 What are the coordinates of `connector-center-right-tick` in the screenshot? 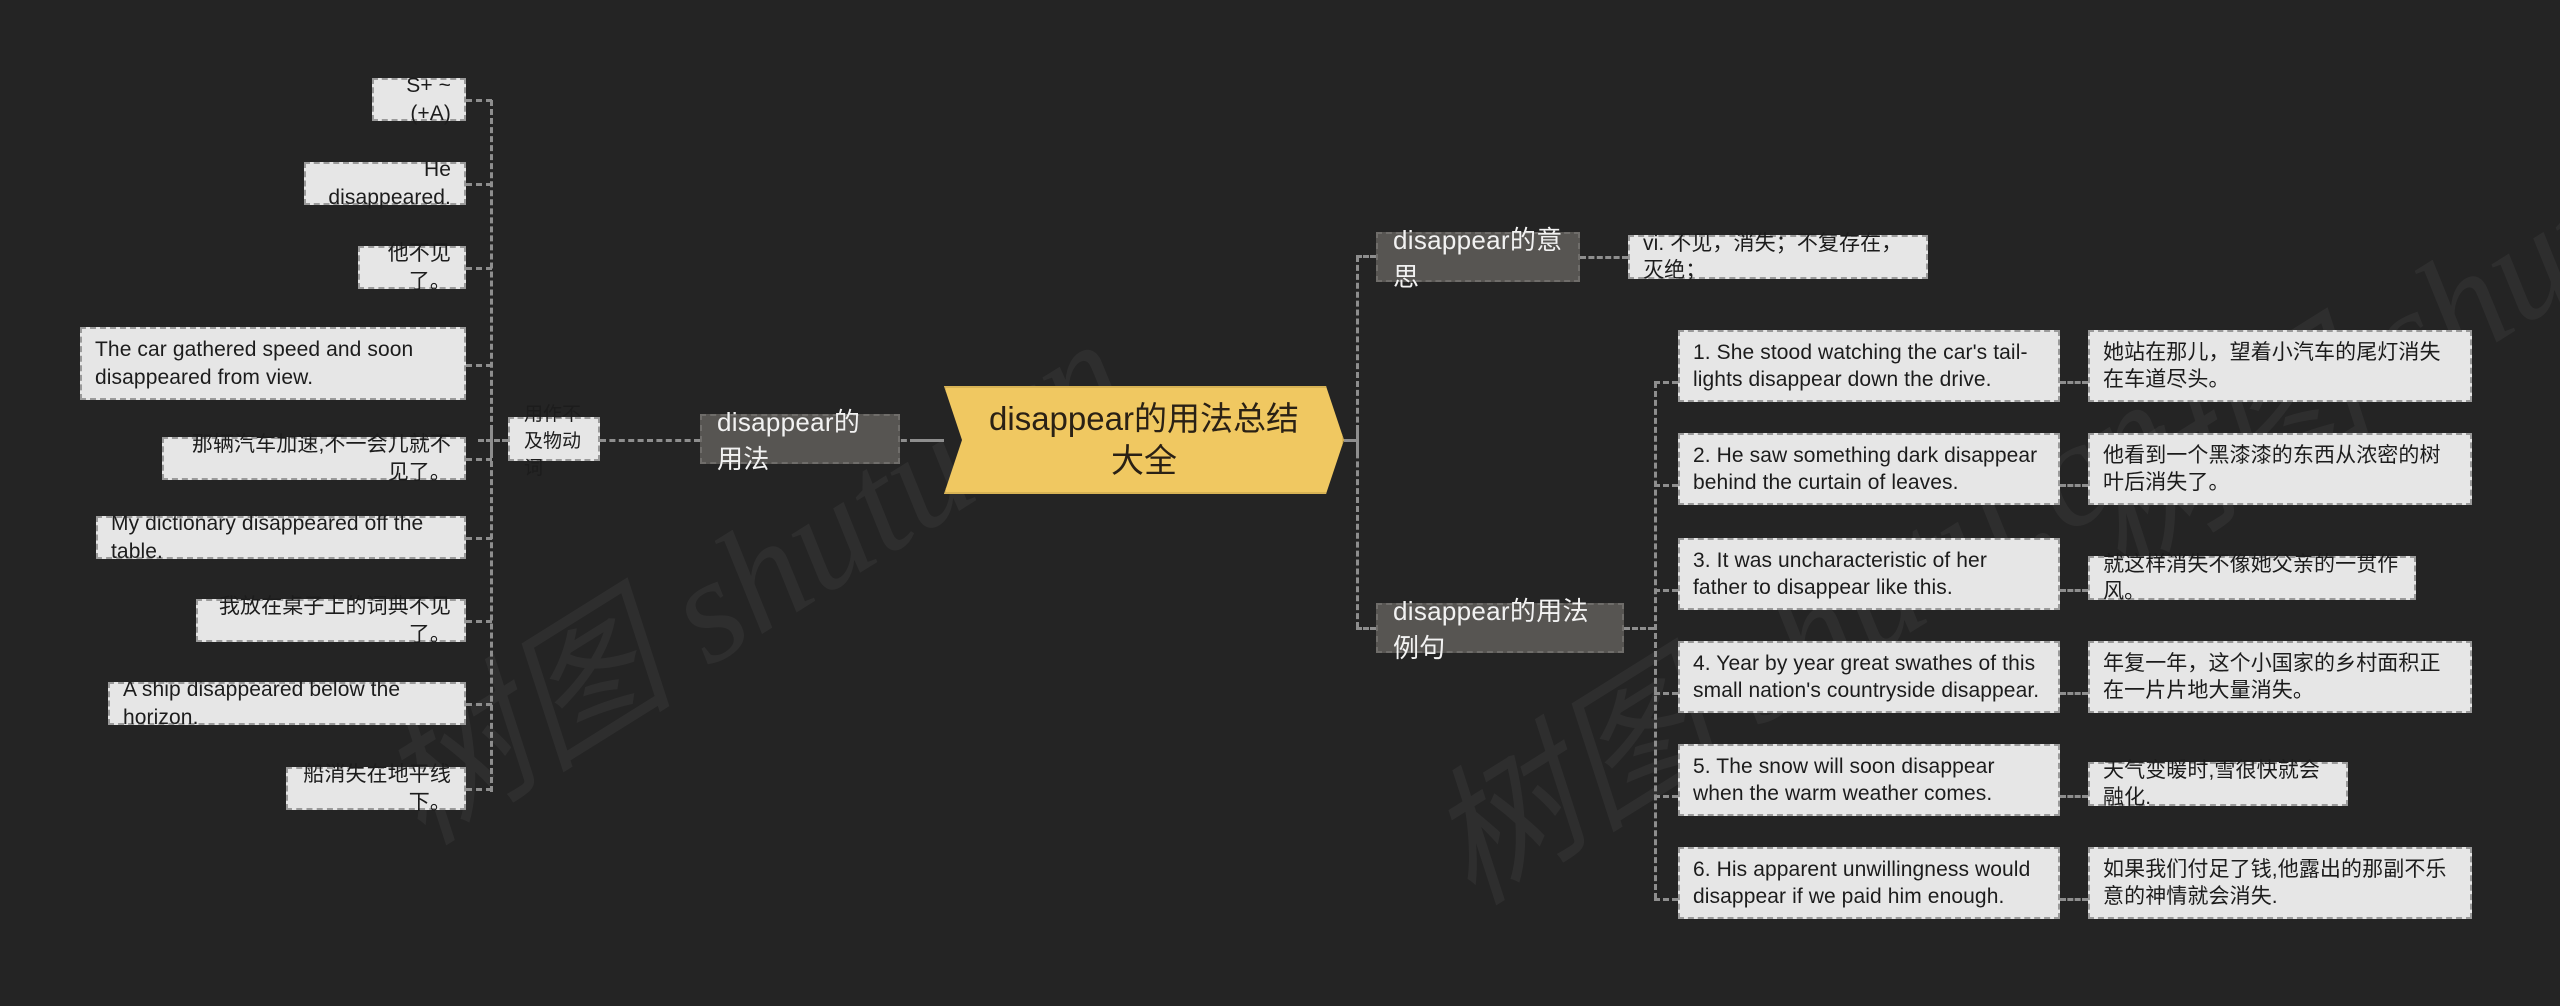 It's located at (1357, 439).